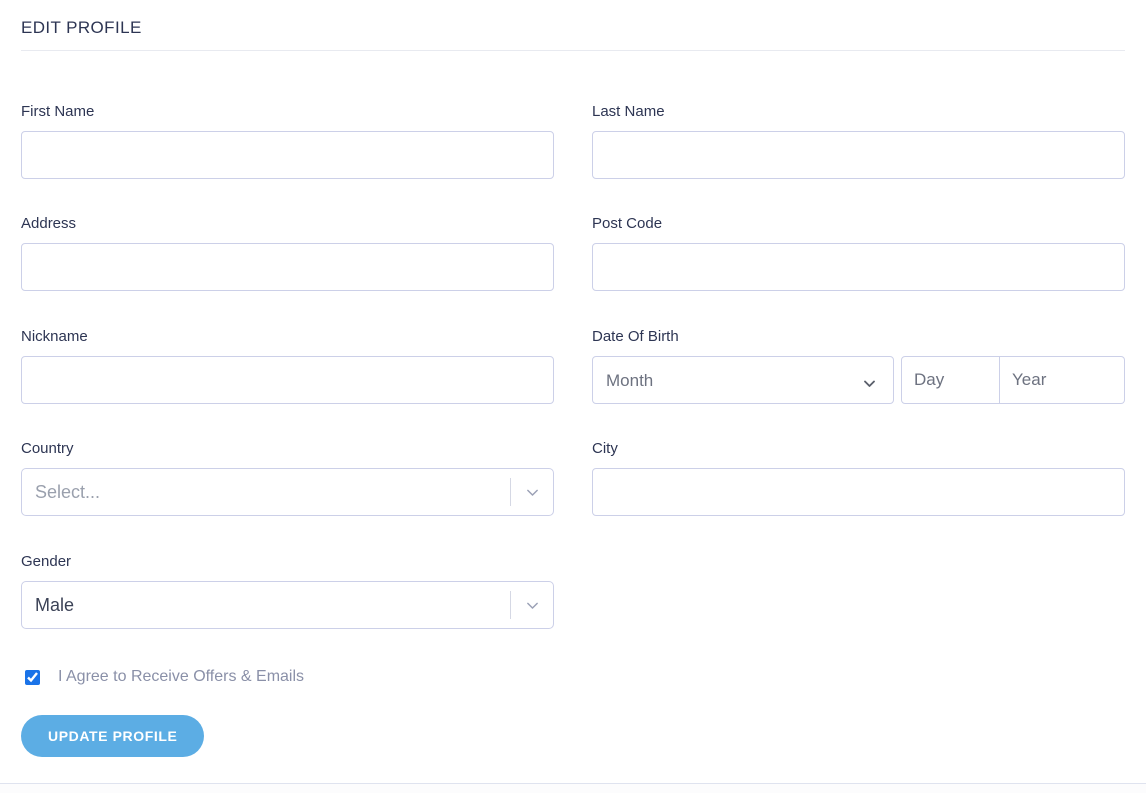 The width and height of the screenshot is (1146, 793). I want to click on consent-row: I Agree to Receive Offers & Emails, so click(164, 677).